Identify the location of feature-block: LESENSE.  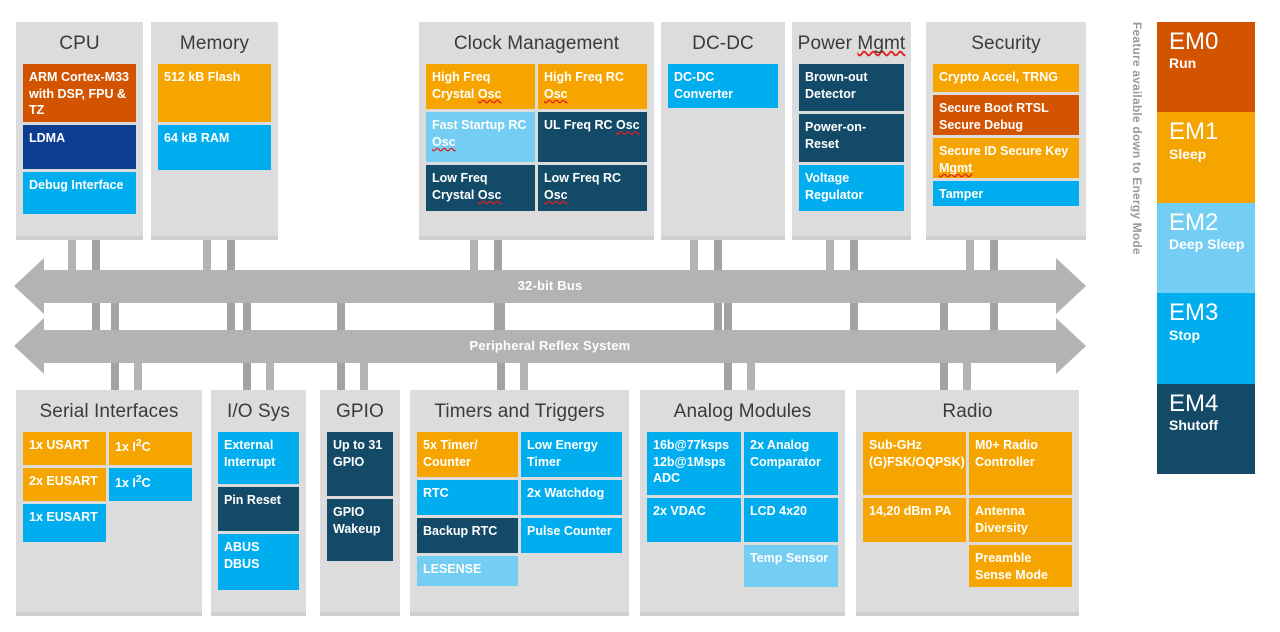
(467, 571).